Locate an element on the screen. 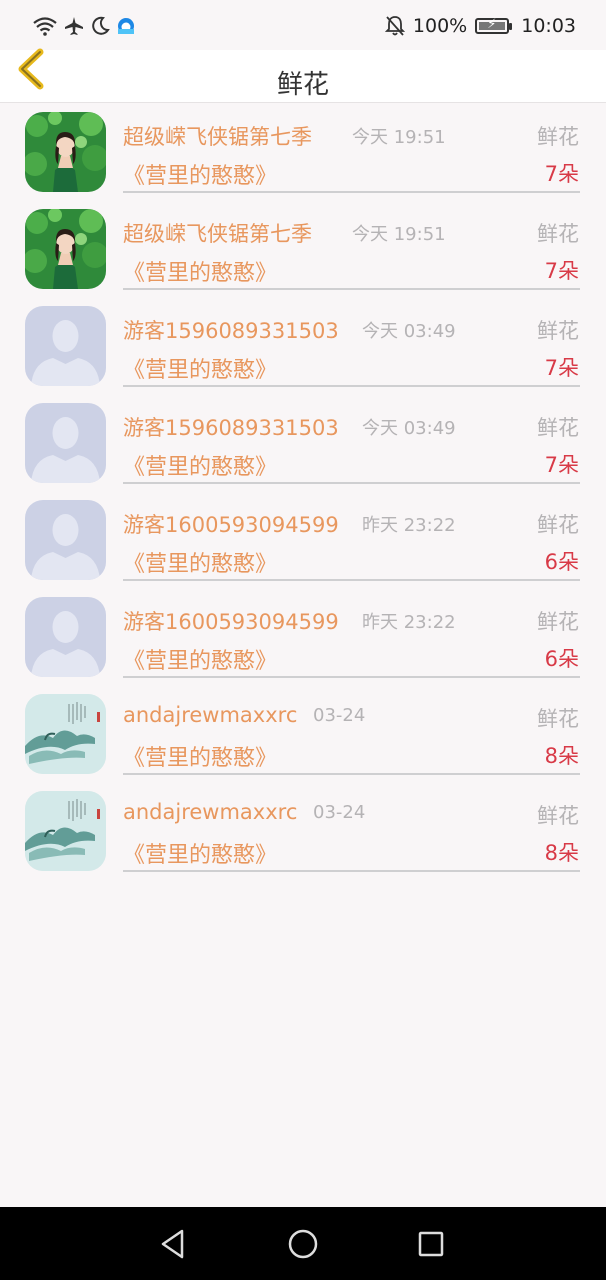  nav-home-button is located at coordinates (303, 1244).